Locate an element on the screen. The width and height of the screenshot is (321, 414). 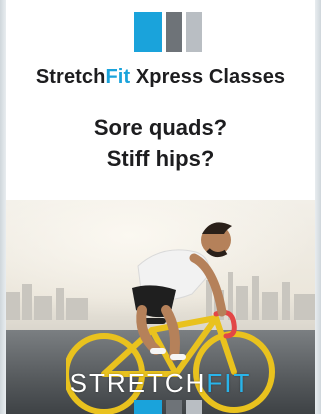
logo-fit: FIT is located at coordinates (229, 383).